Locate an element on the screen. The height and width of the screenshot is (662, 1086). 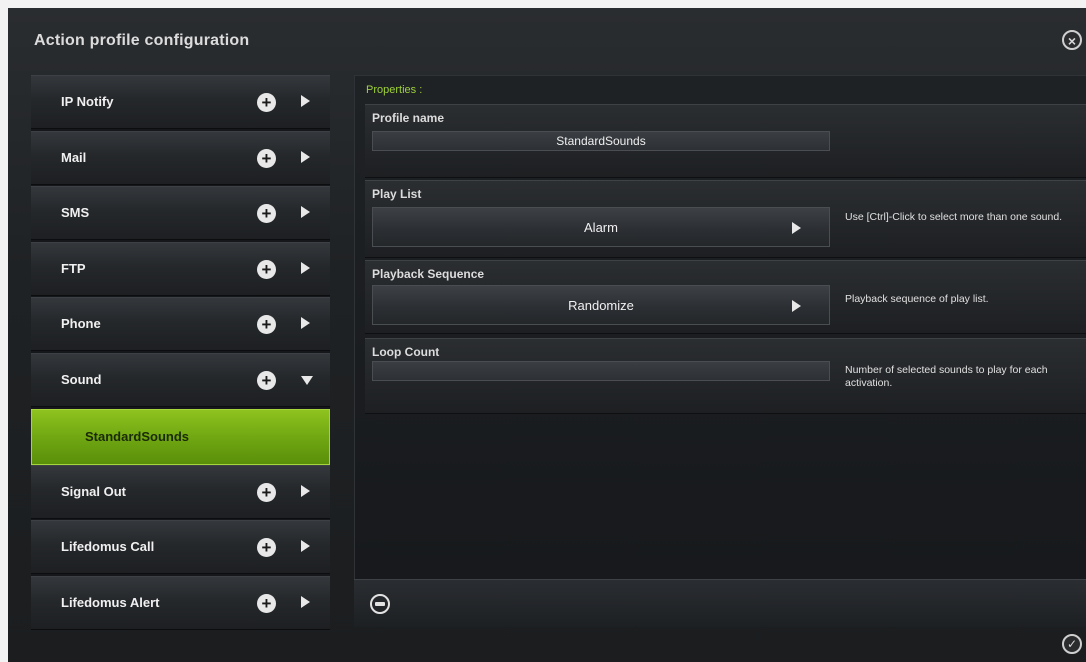
playback-sequence-select: Randomize is located at coordinates (601, 305).